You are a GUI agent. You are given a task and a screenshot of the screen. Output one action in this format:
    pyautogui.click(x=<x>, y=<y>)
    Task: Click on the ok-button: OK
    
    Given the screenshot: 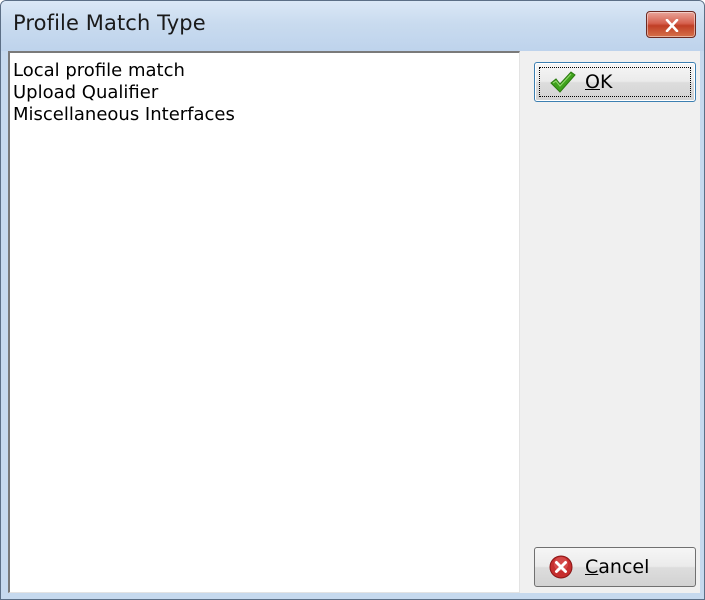 What is the action you would take?
    pyautogui.click(x=615, y=82)
    